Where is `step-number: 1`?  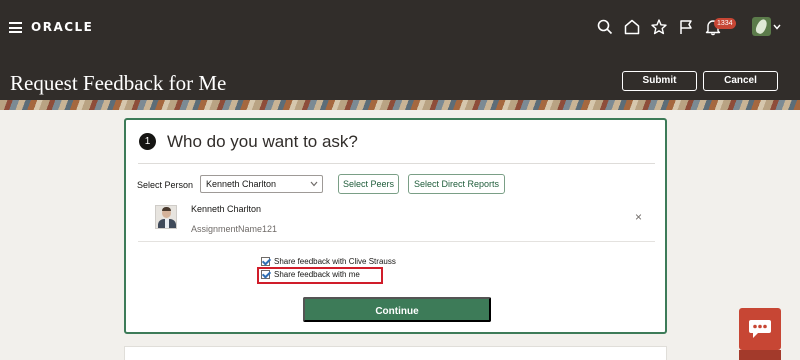 step-number: 1 is located at coordinates (147, 141).